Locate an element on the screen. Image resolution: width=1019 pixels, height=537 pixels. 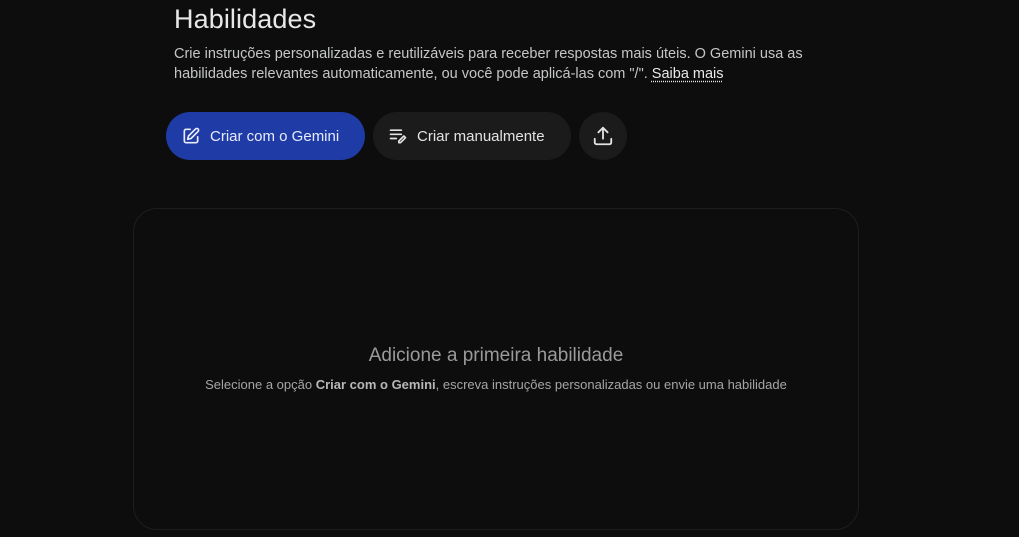
action-bar: Criar com o Gemini Criar manualmente is located at coordinates (396, 136).